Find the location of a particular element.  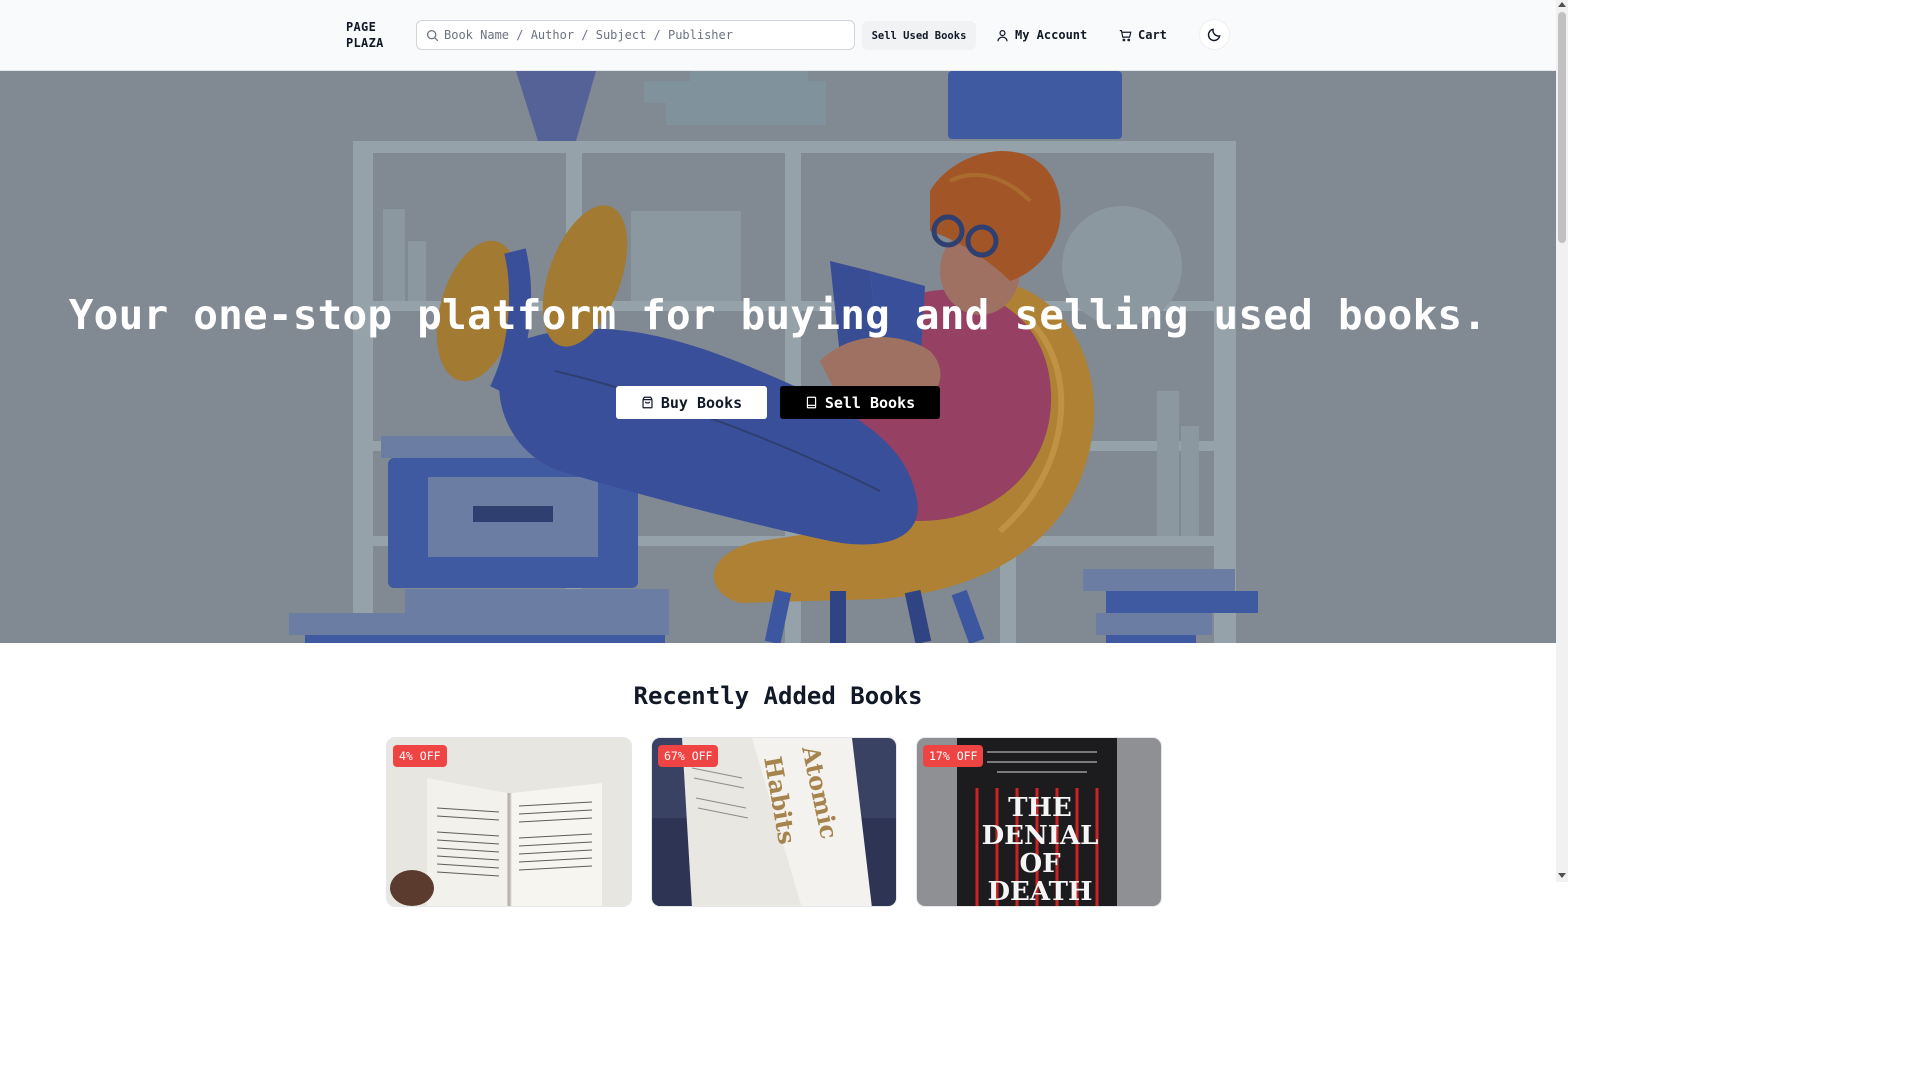

sell-books-button: Sell Books is located at coordinates (860, 402).